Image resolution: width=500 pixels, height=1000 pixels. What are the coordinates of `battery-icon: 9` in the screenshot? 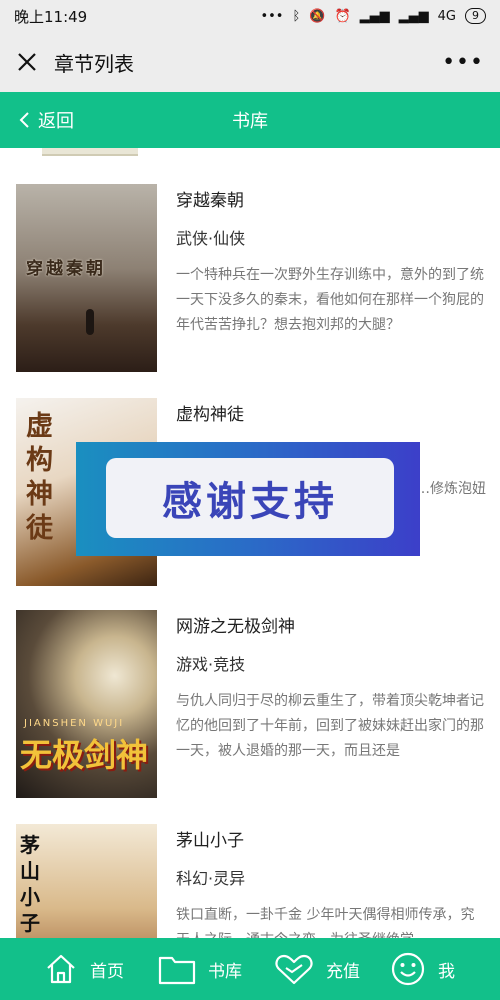 It's located at (475, 16).